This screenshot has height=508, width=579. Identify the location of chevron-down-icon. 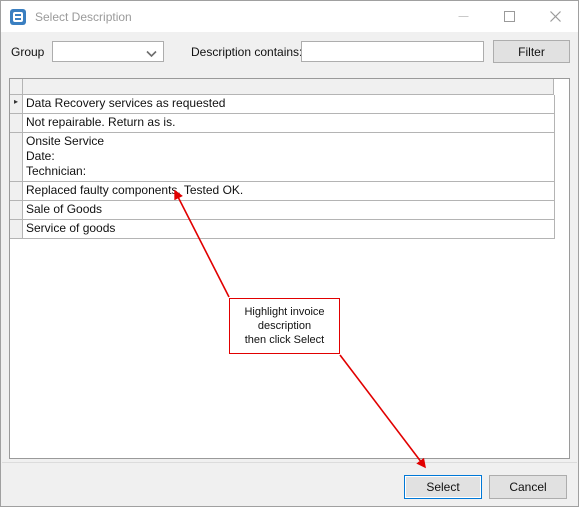
(151, 54).